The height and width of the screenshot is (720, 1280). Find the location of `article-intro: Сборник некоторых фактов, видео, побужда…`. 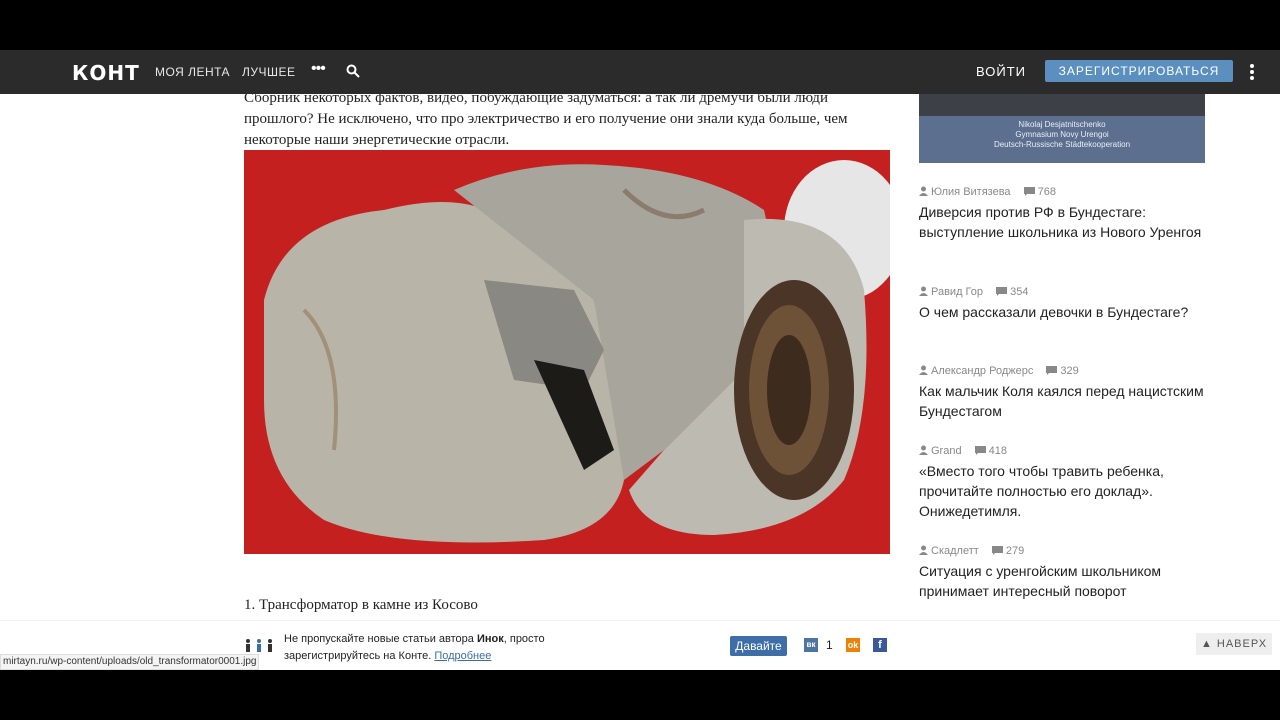

article-intro: Сборник некоторых фактов, видео, побужда… is located at coordinates (546, 119).